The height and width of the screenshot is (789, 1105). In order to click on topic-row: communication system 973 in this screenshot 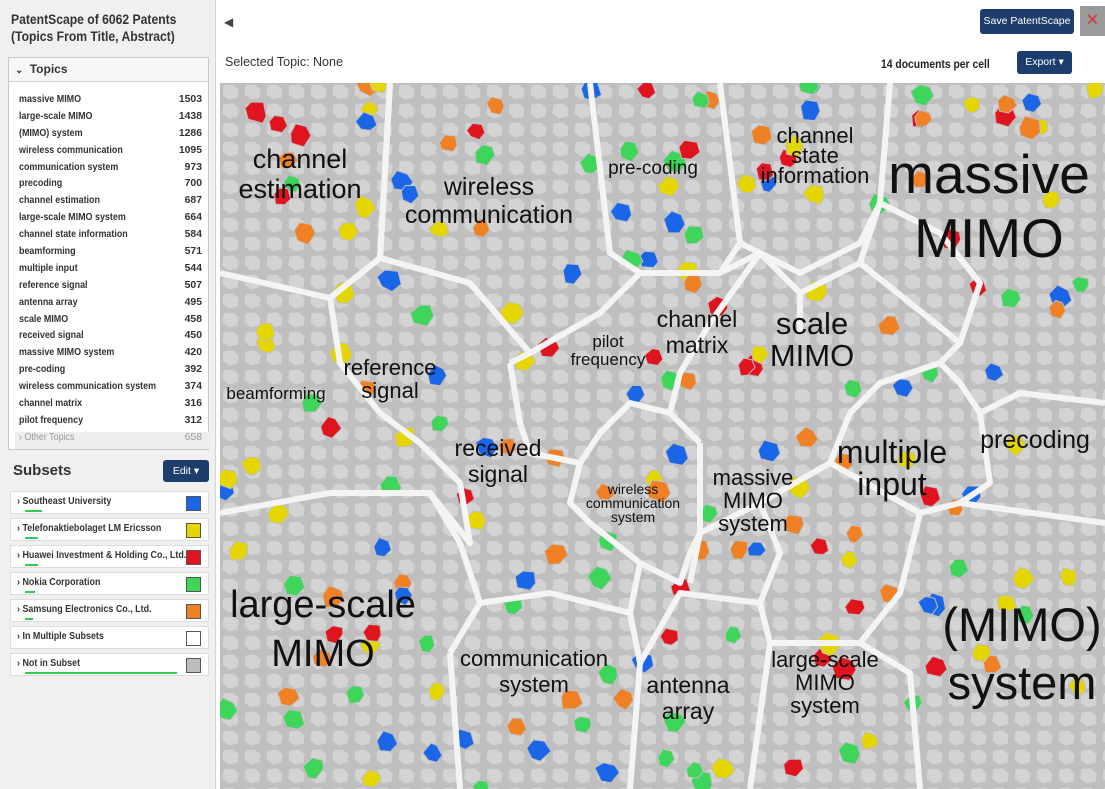, I will do `click(114, 170)`.